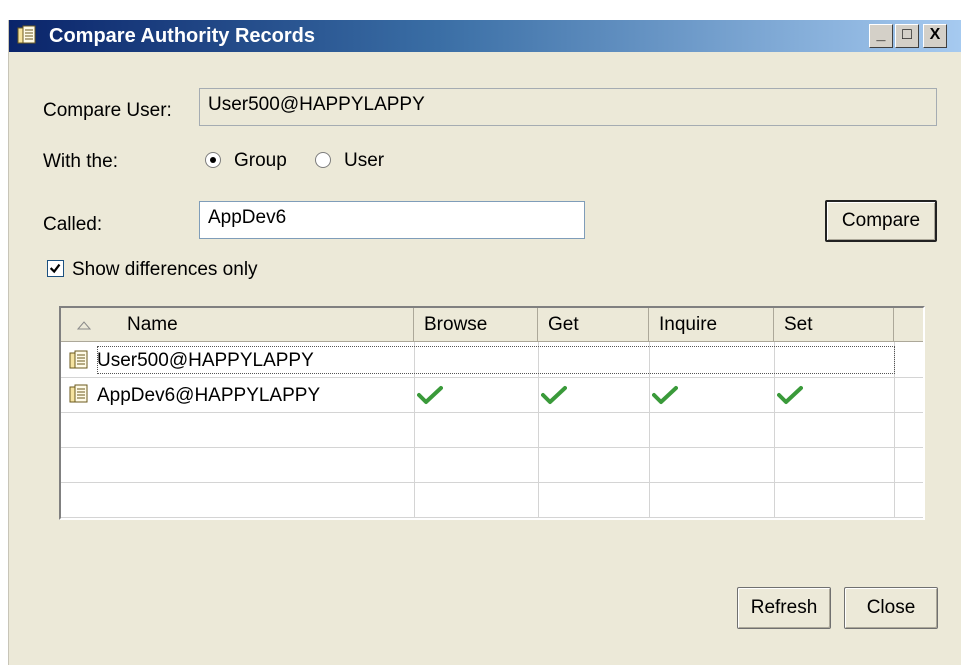 This screenshot has height=665, width=961. Describe the element at coordinates (392, 220) in the screenshot. I see `called-input: AppDev6` at that location.